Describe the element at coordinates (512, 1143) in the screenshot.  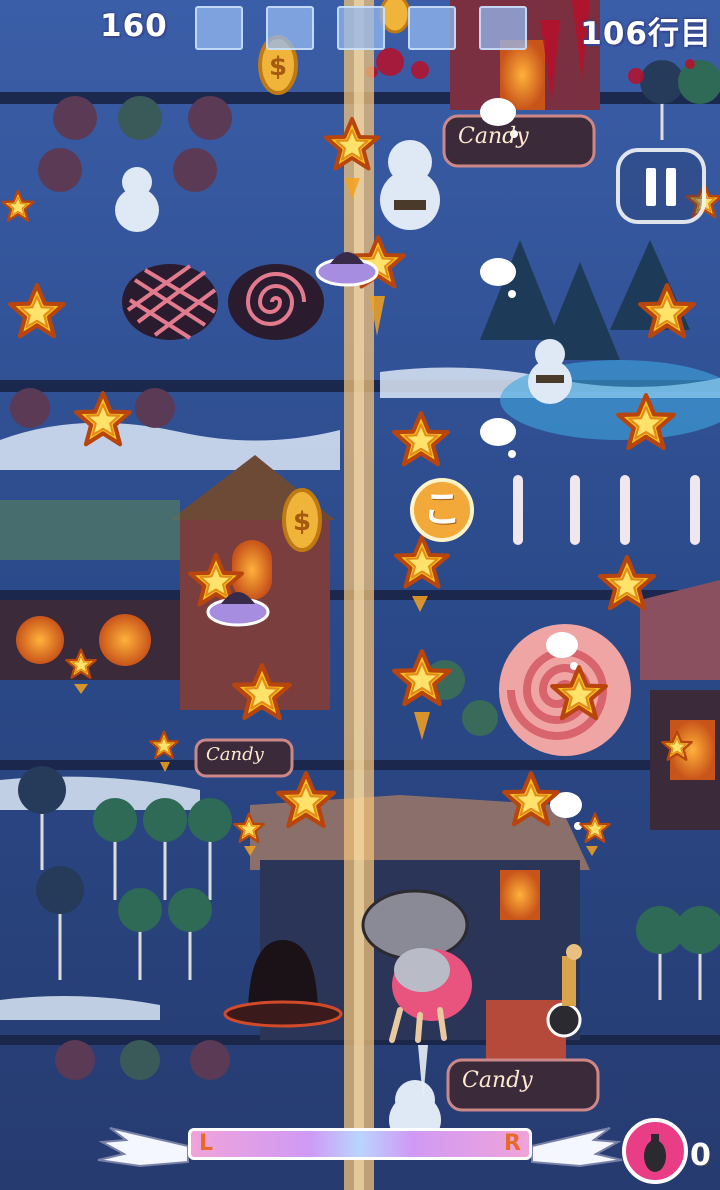
I see `meter-right-label: R` at that location.